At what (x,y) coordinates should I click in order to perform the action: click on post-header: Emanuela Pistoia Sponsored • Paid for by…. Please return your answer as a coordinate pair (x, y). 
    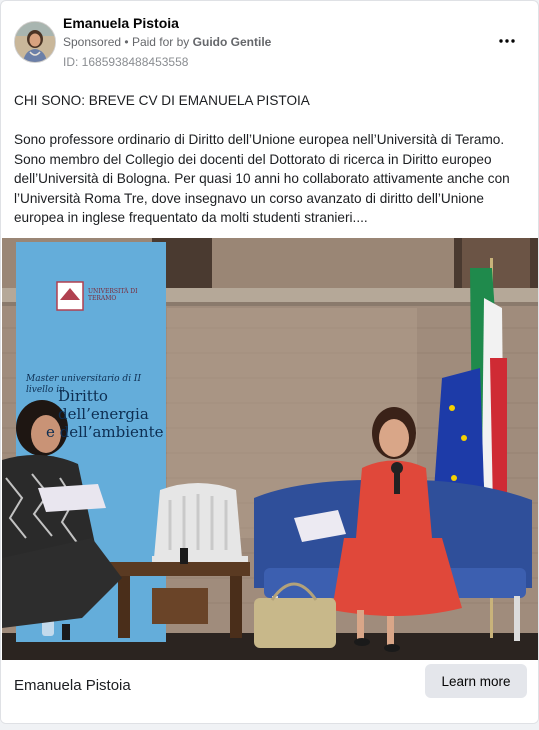
    Looking at the image, I should click on (269, 41).